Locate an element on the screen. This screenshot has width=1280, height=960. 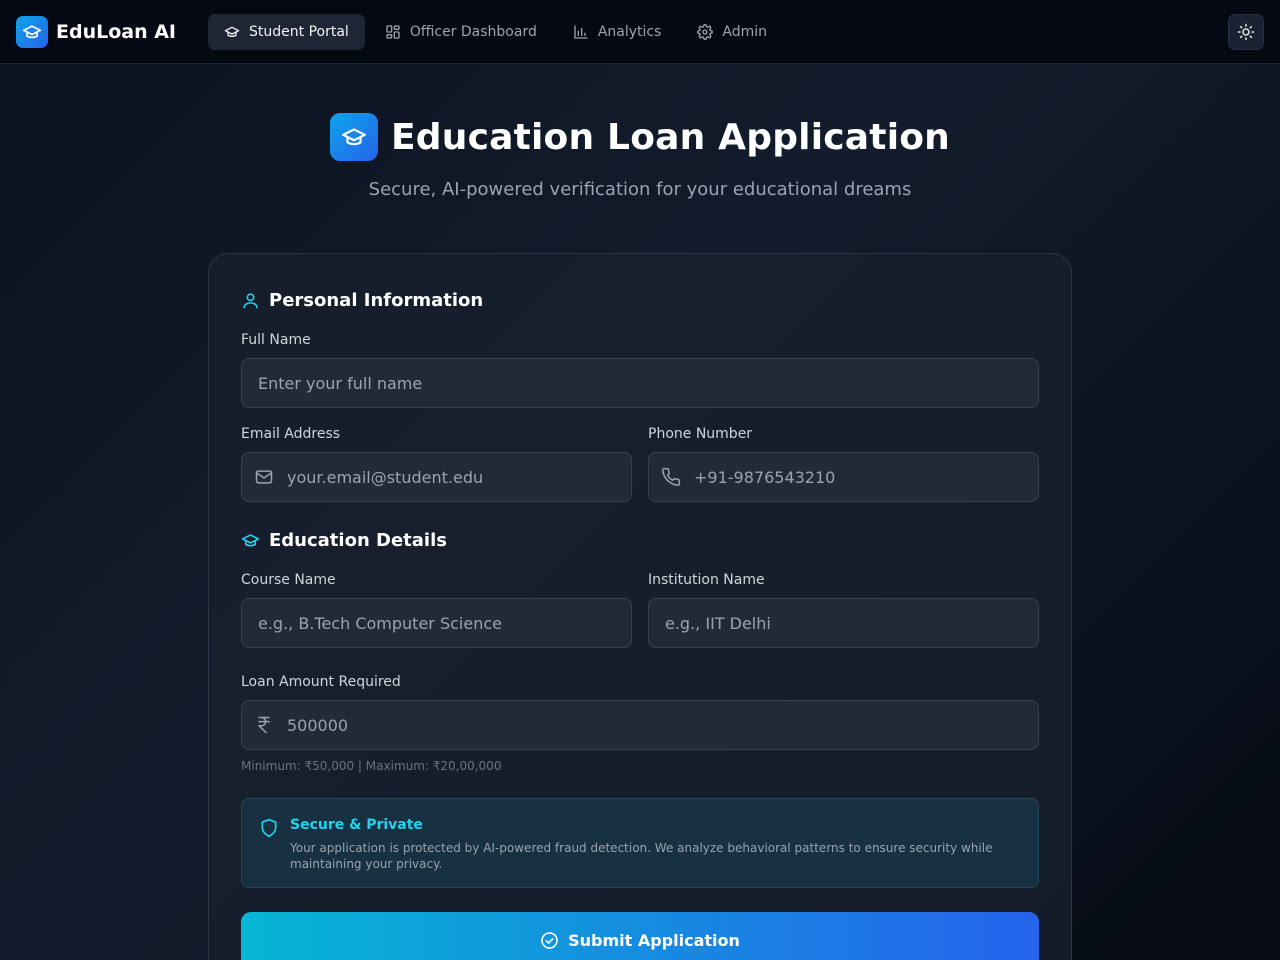
bar-chart-icon is located at coordinates (581, 31).